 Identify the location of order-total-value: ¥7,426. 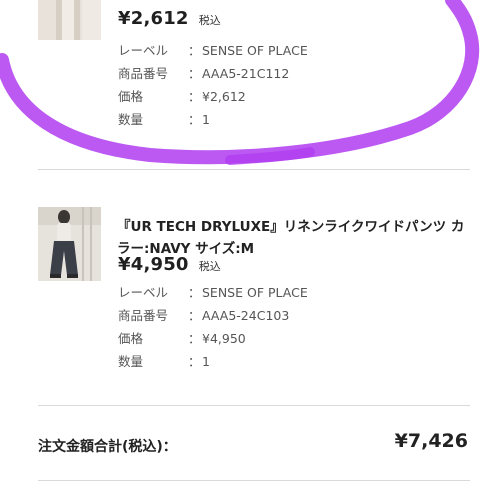
(431, 441).